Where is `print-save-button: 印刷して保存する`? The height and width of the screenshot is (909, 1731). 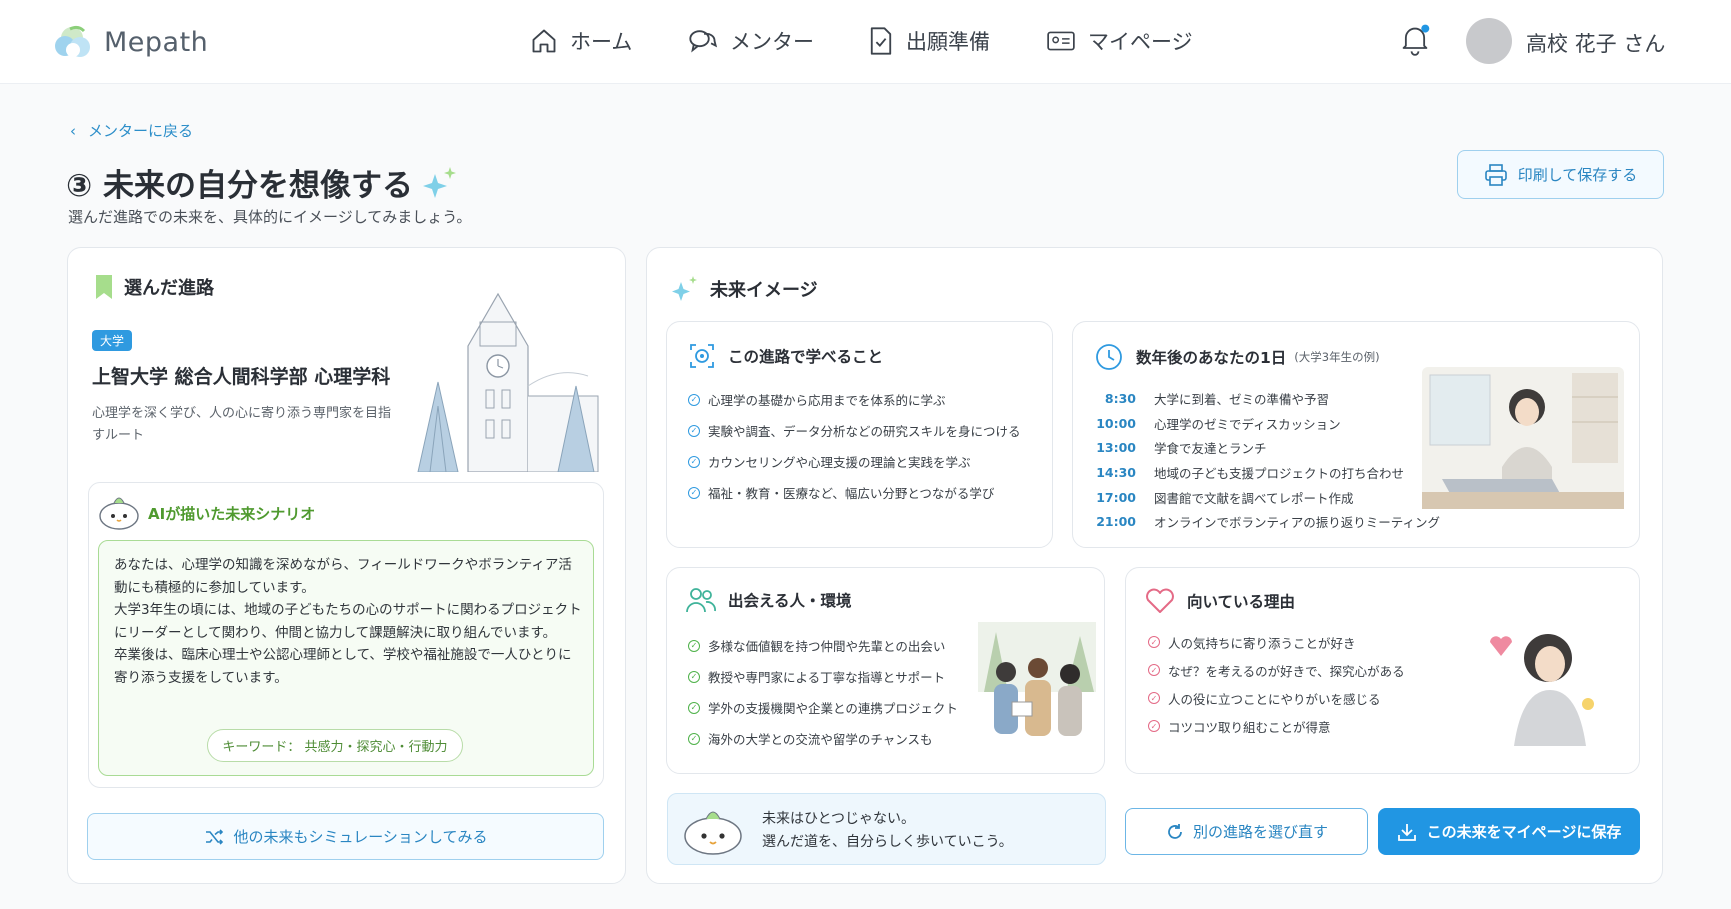 print-save-button: 印刷して保存する is located at coordinates (1560, 174).